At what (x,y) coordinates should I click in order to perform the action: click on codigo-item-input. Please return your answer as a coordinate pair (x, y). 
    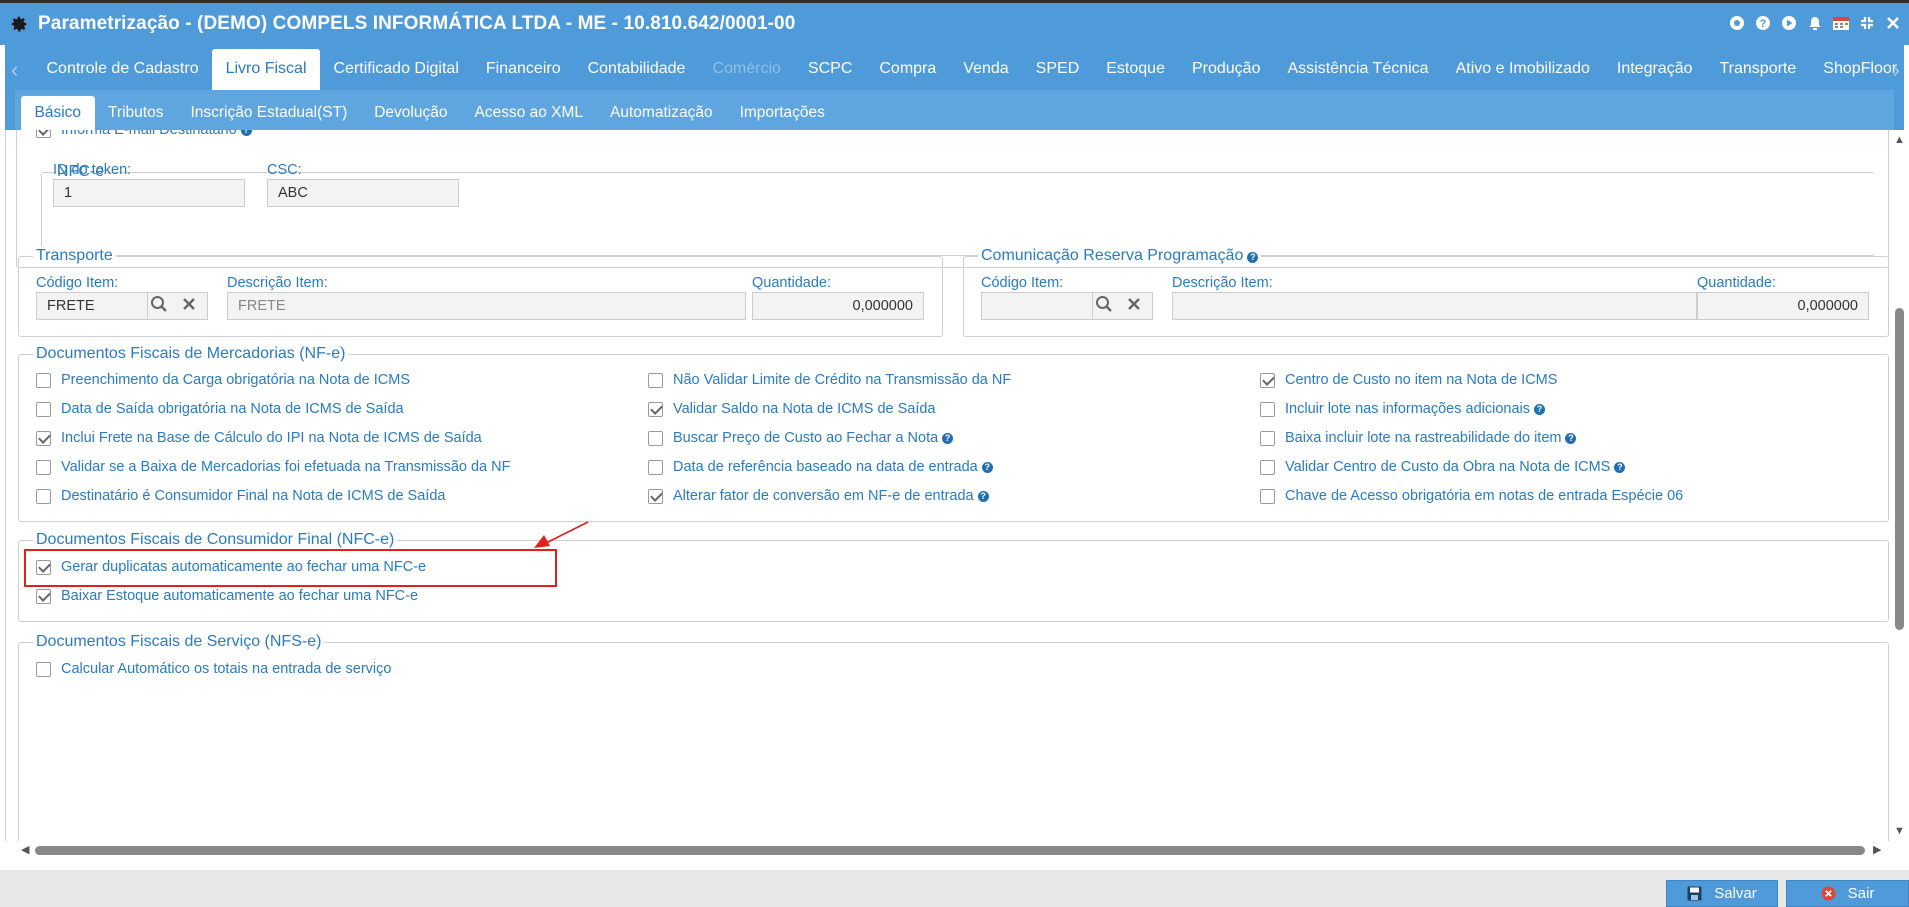
    Looking at the image, I should click on (1037, 306).